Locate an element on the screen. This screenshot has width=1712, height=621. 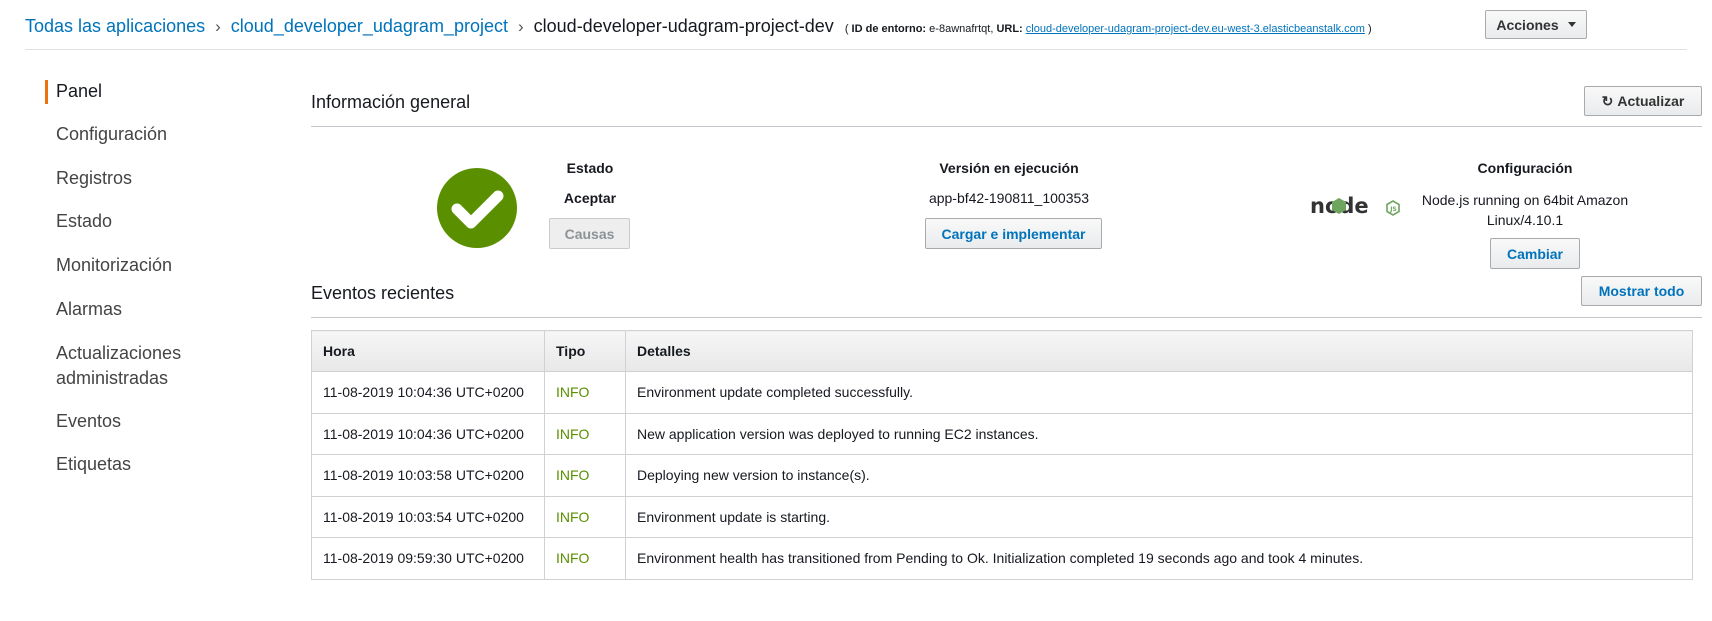
check-circle-icon is located at coordinates (477, 208).